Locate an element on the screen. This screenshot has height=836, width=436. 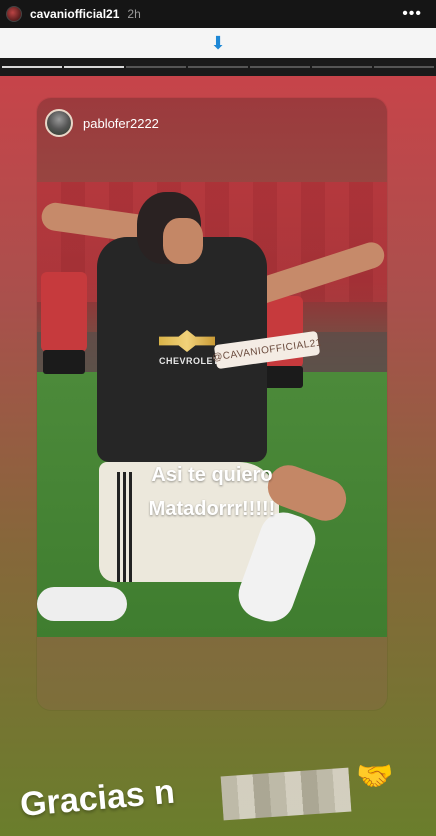
more-options-icon: ••• is located at coordinates (412, 14).